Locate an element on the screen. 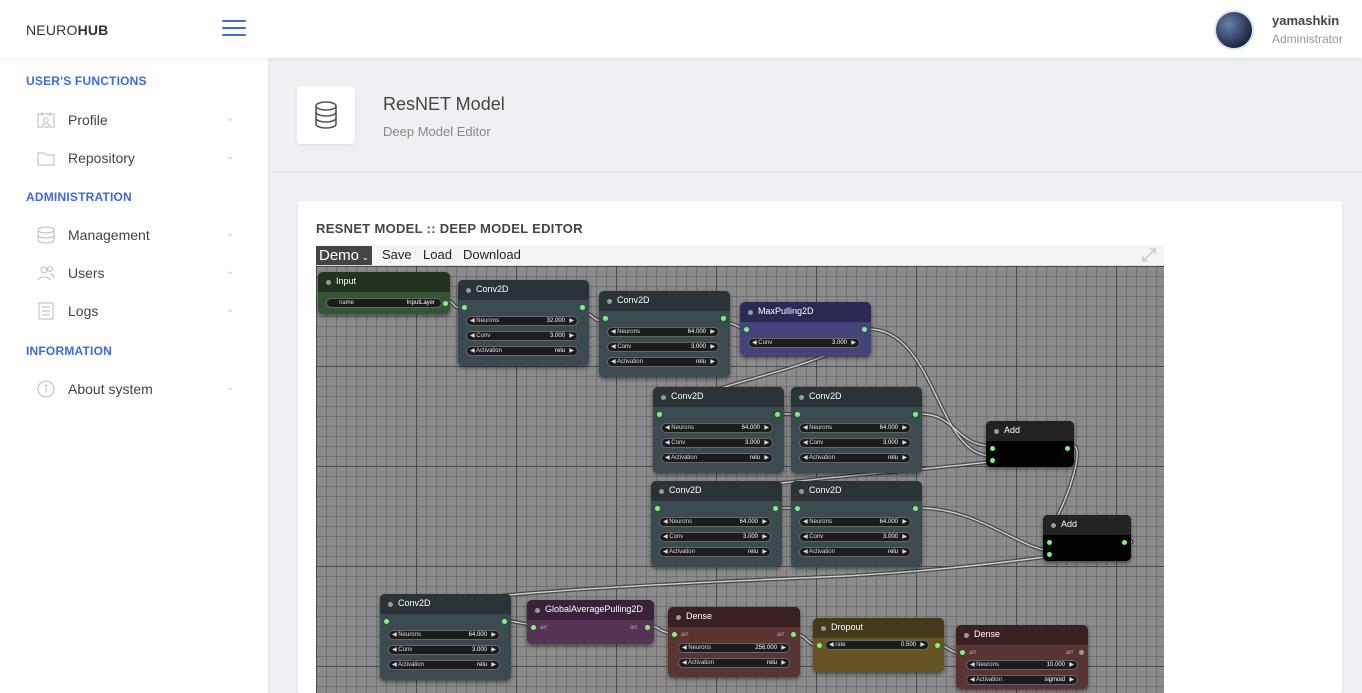 Image resolution: width=1362 pixels, height=693 pixels. node-globalaveragepulling2d: GlobalAveragePulling2D arr arr is located at coordinates (590, 622).